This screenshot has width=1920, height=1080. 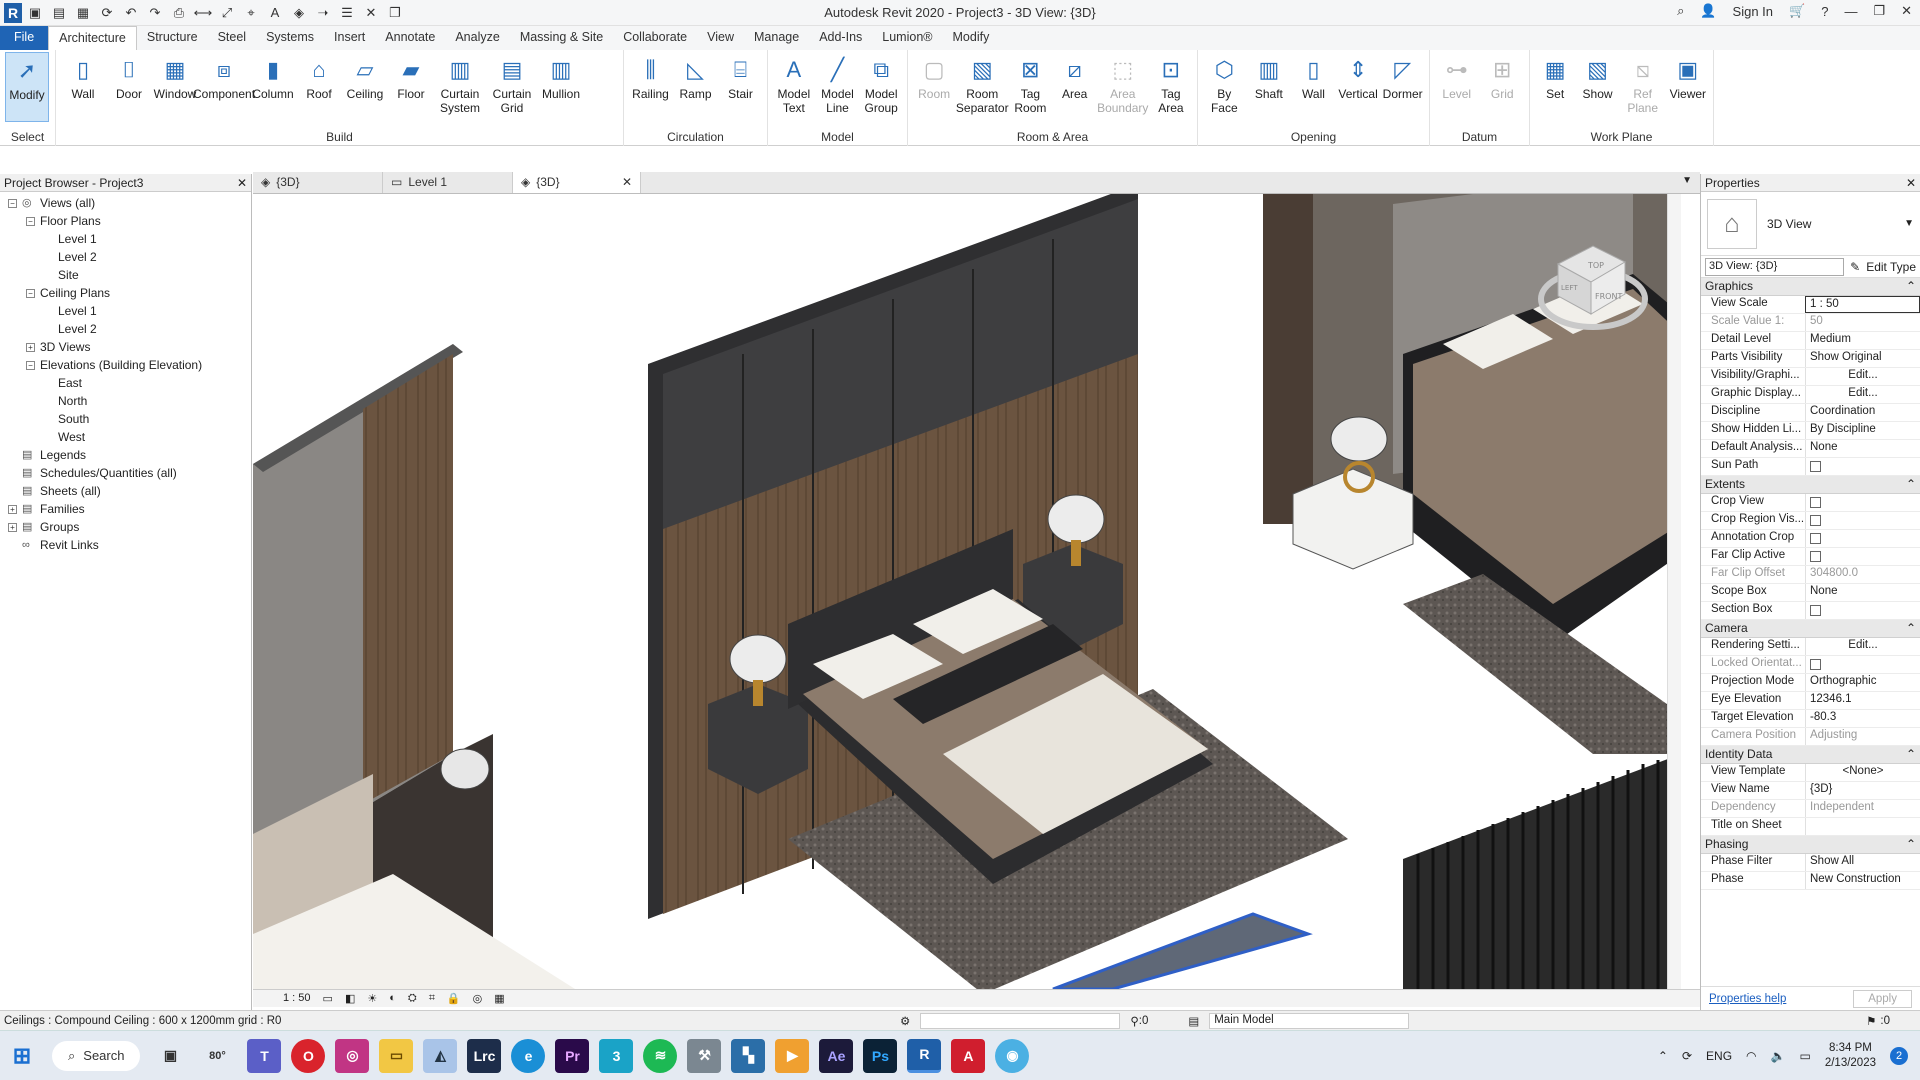 What do you see at coordinates (836, 1055) in the screenshot?
I see `after-effects-icon: Ae` at bounding box center [836, 1055].